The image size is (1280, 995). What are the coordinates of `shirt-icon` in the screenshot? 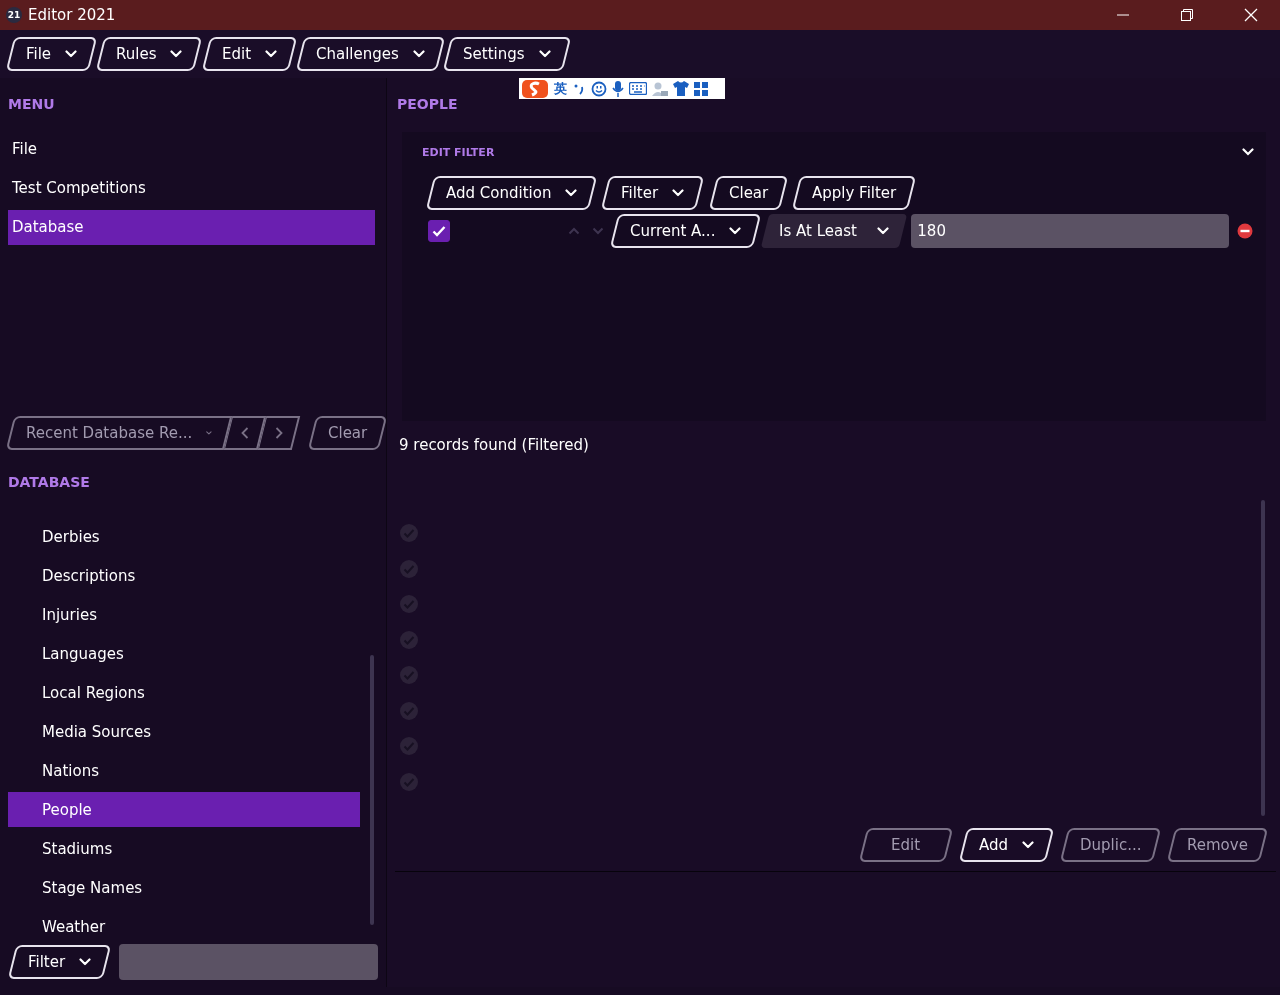 It's located at (681, 88).